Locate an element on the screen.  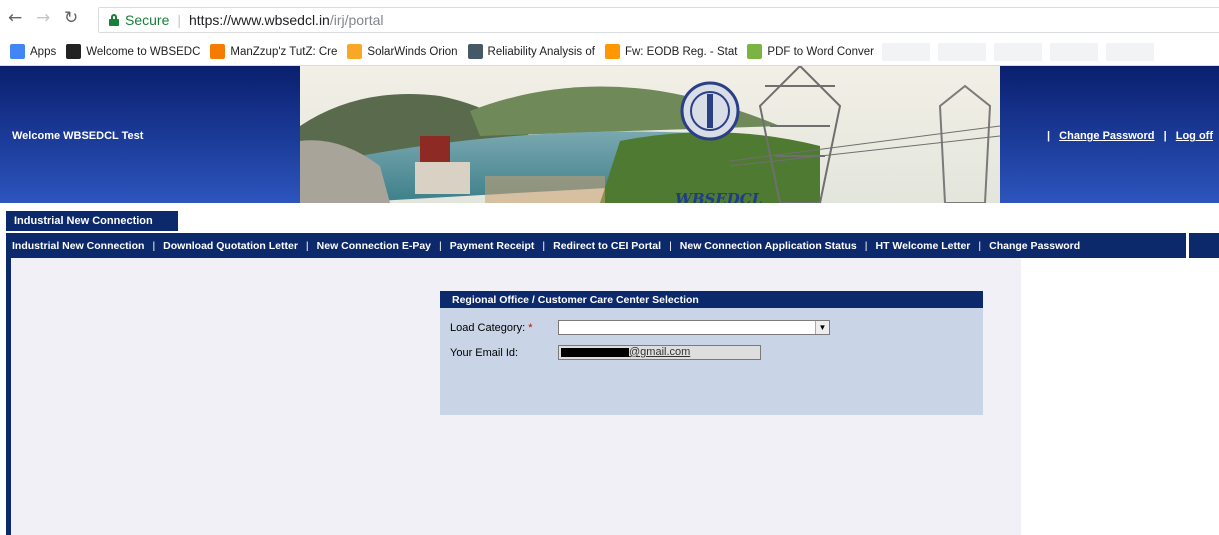
bookmark-label: PDF to Word Conver is located at coordinates (820, 51).